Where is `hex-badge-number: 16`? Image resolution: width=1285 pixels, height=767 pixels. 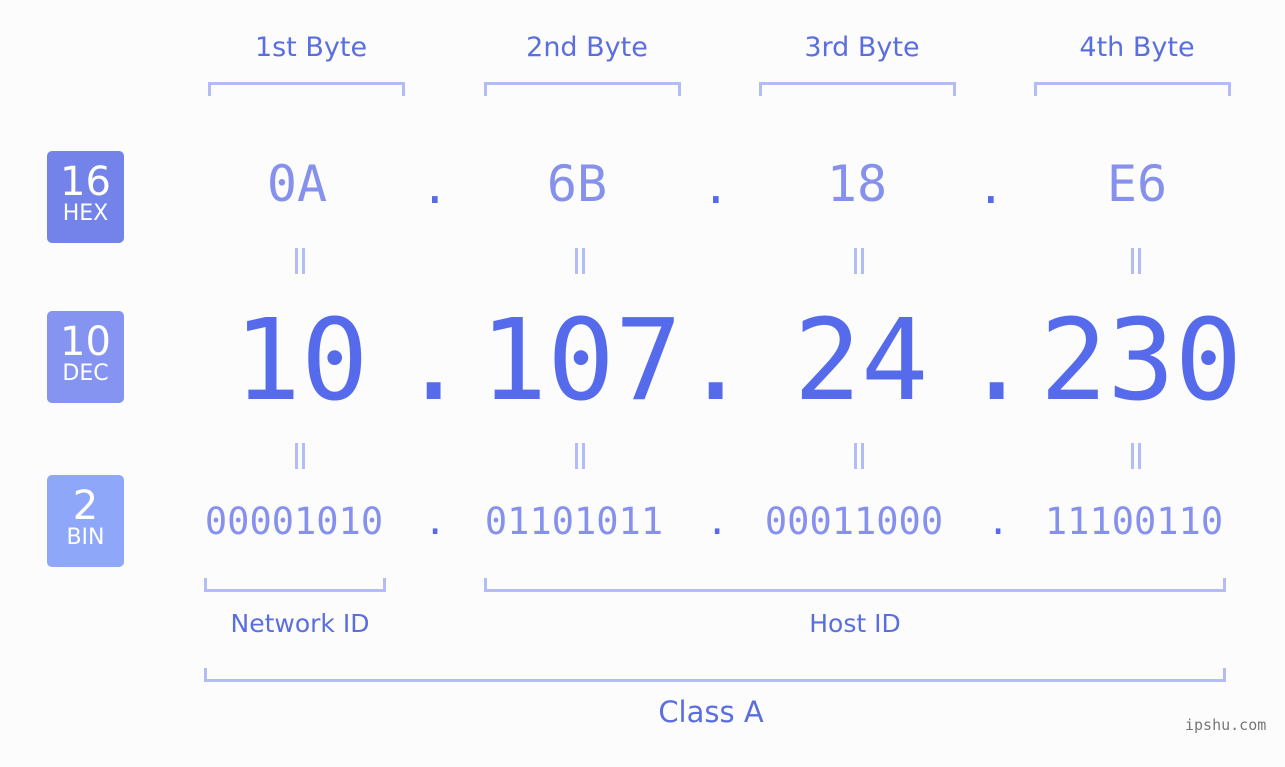 hex-badge-number: 16 is located at coordinates (85, 182).